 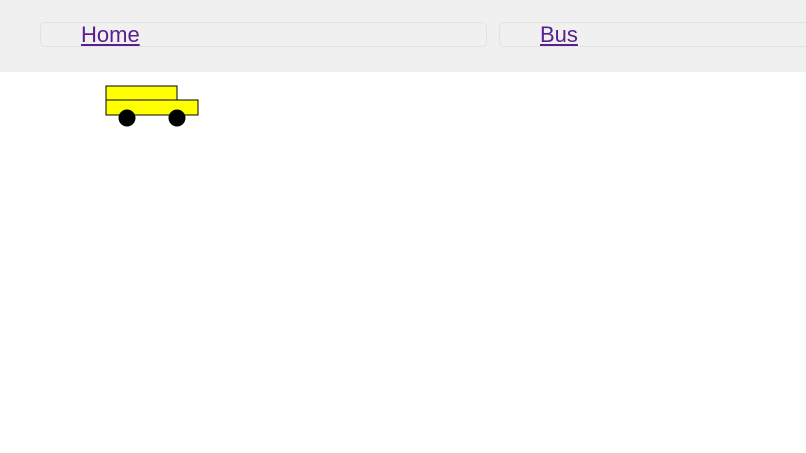 I want to click on bus-body, so click(x=152, y=107).